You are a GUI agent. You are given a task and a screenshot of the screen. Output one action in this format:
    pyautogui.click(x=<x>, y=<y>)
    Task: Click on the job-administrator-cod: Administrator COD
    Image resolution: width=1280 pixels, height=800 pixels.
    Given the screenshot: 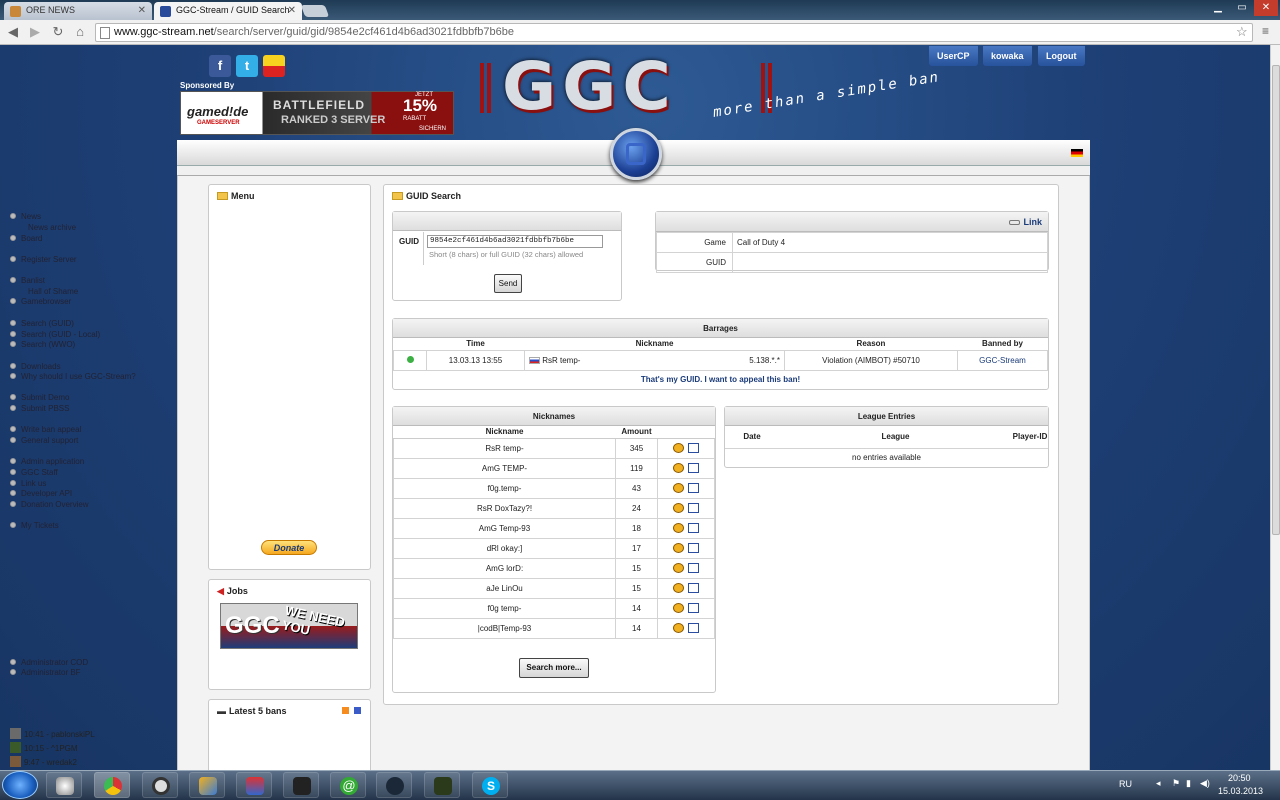 What is the action you would take?
    pyautogui.click(x=49, y=662)
    